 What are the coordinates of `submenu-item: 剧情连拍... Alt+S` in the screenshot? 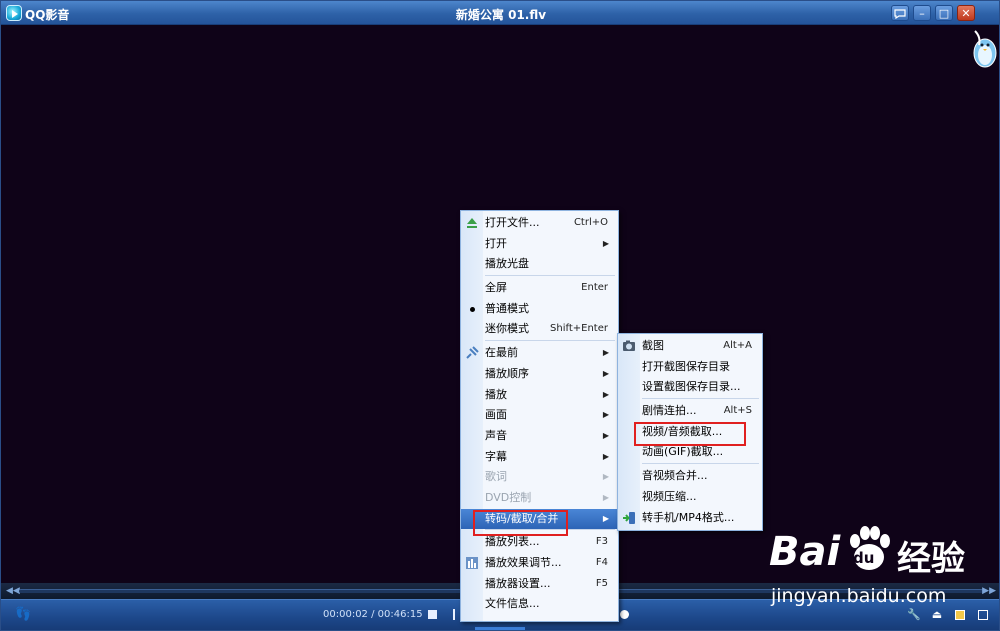 It's located at (690, 411).